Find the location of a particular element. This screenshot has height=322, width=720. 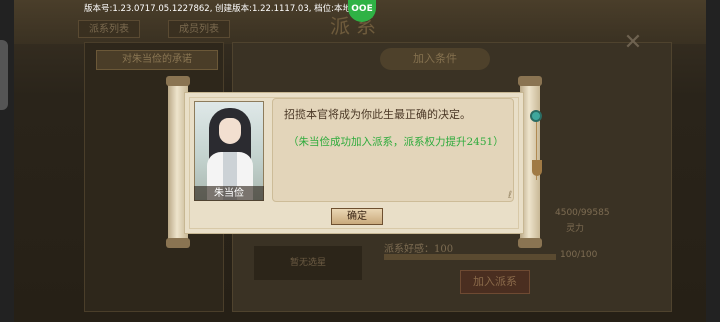

favor-value: 100/100 is located at coordinates (579, 255).